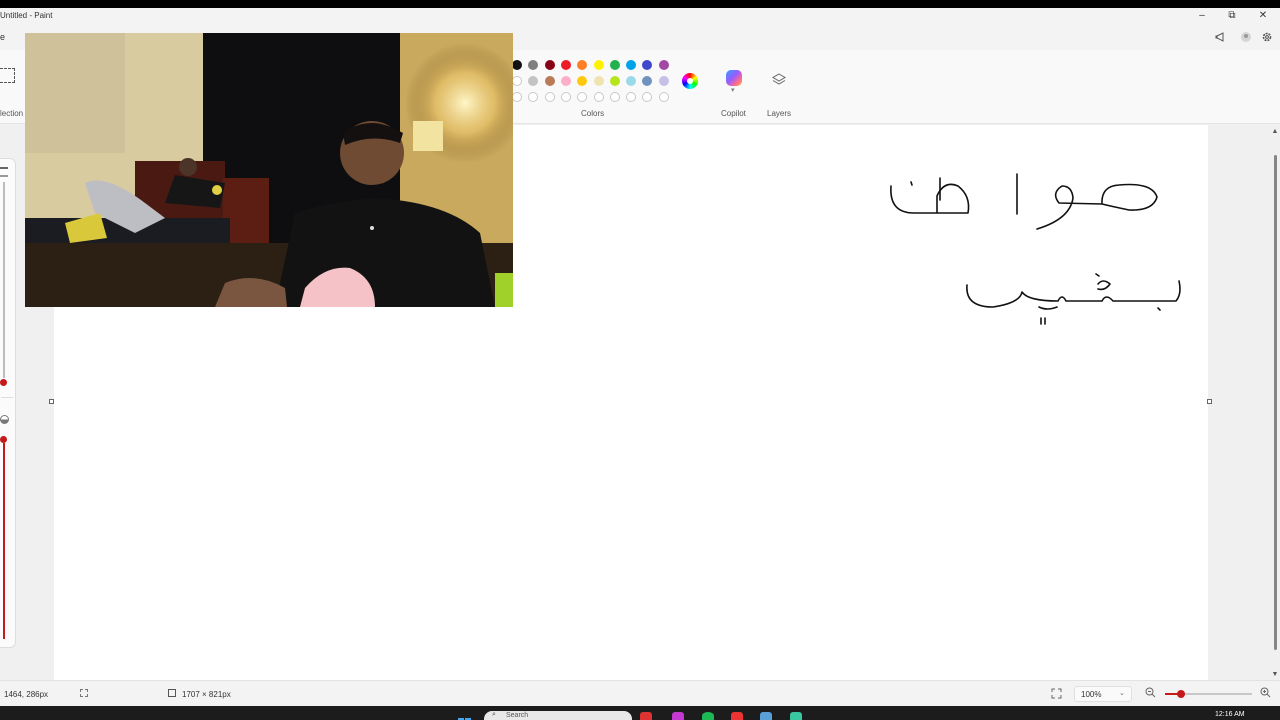 Image resolution: width=1280 pixels, height=720 pixels. I want to click on brush-size-slider, so click(4, 280).